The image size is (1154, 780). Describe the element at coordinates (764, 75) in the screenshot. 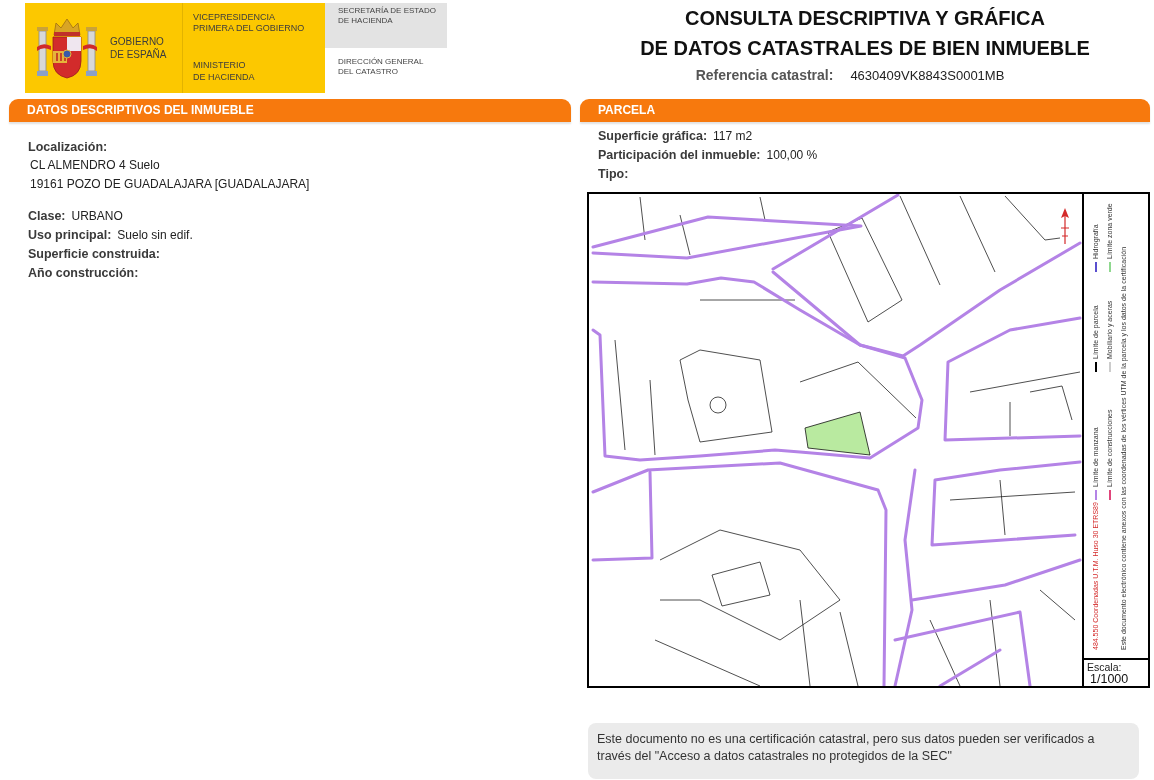

I see `reference-label: Referencia catastral:` at that location.